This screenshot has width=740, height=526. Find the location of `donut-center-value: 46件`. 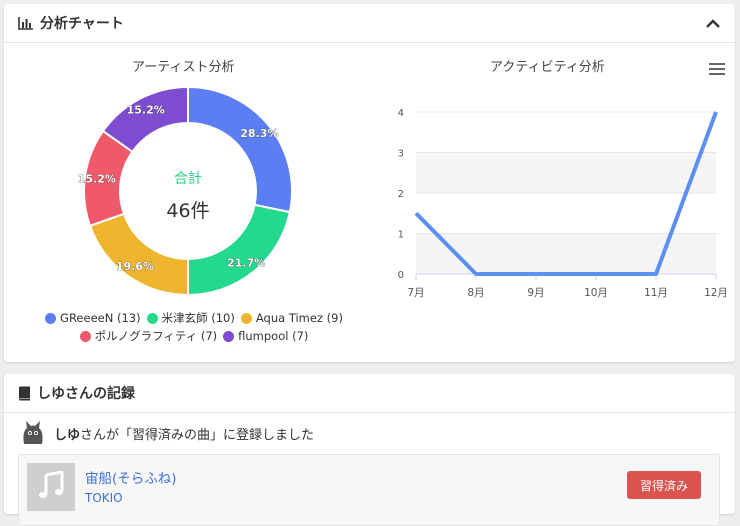

donut-center-value: 46件 is located at coordinates (187, 211).